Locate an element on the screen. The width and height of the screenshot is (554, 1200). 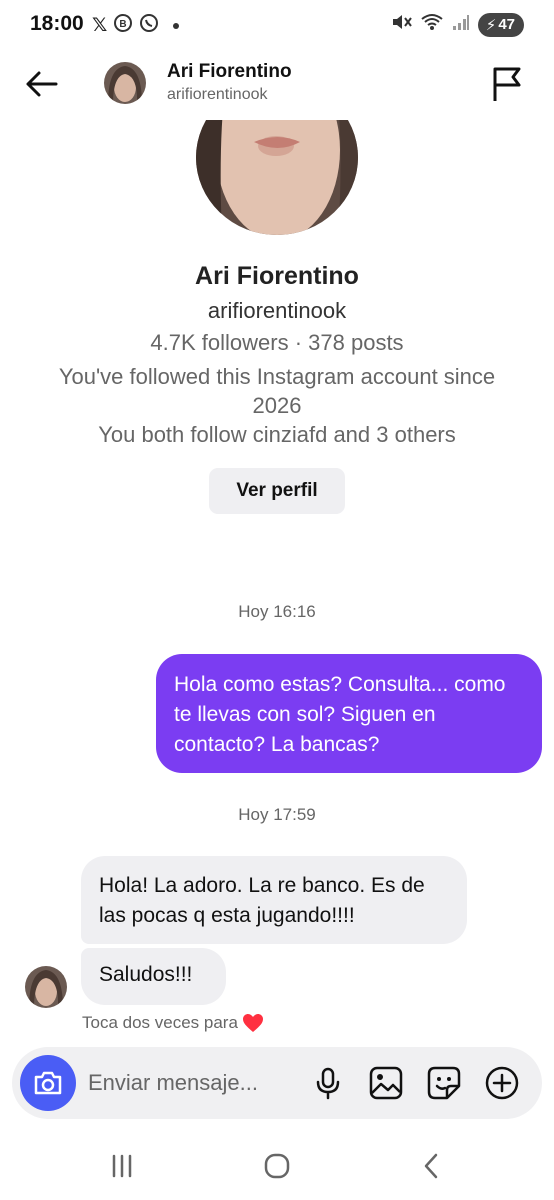
sender-avatar is located at coordinates (46, 987).